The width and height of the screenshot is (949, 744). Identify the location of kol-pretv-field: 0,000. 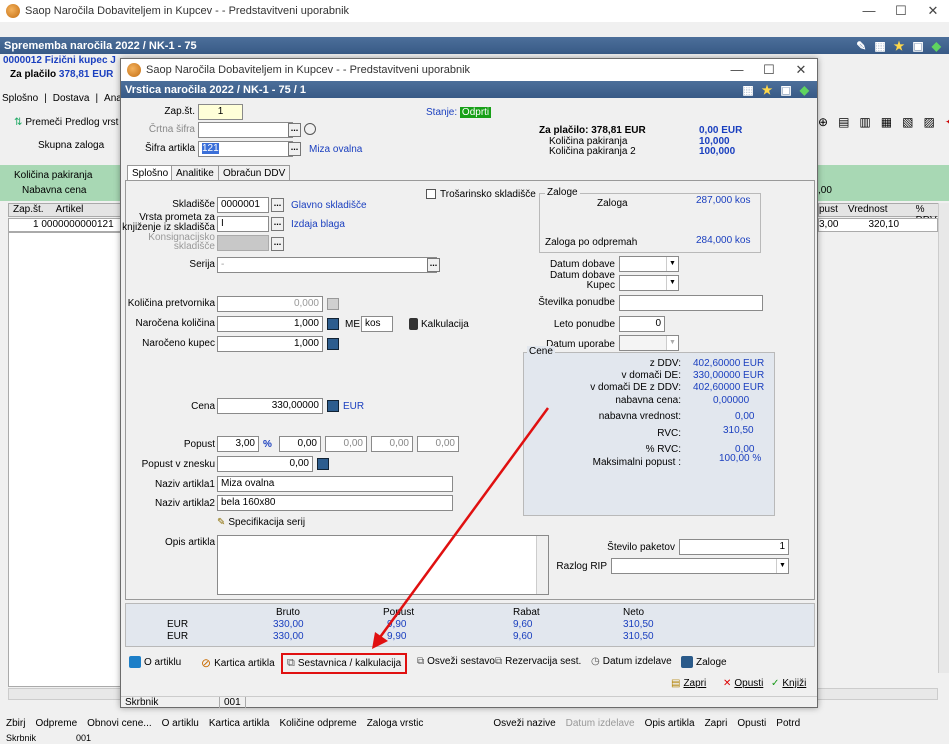
(270, 304).